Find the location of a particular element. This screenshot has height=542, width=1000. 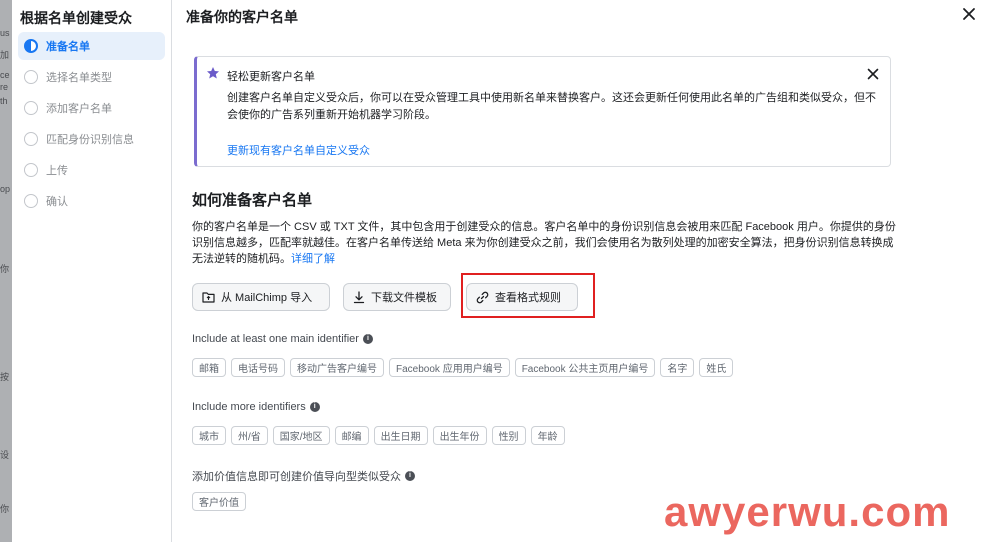

close-icon is located at coordinates (969, 14).